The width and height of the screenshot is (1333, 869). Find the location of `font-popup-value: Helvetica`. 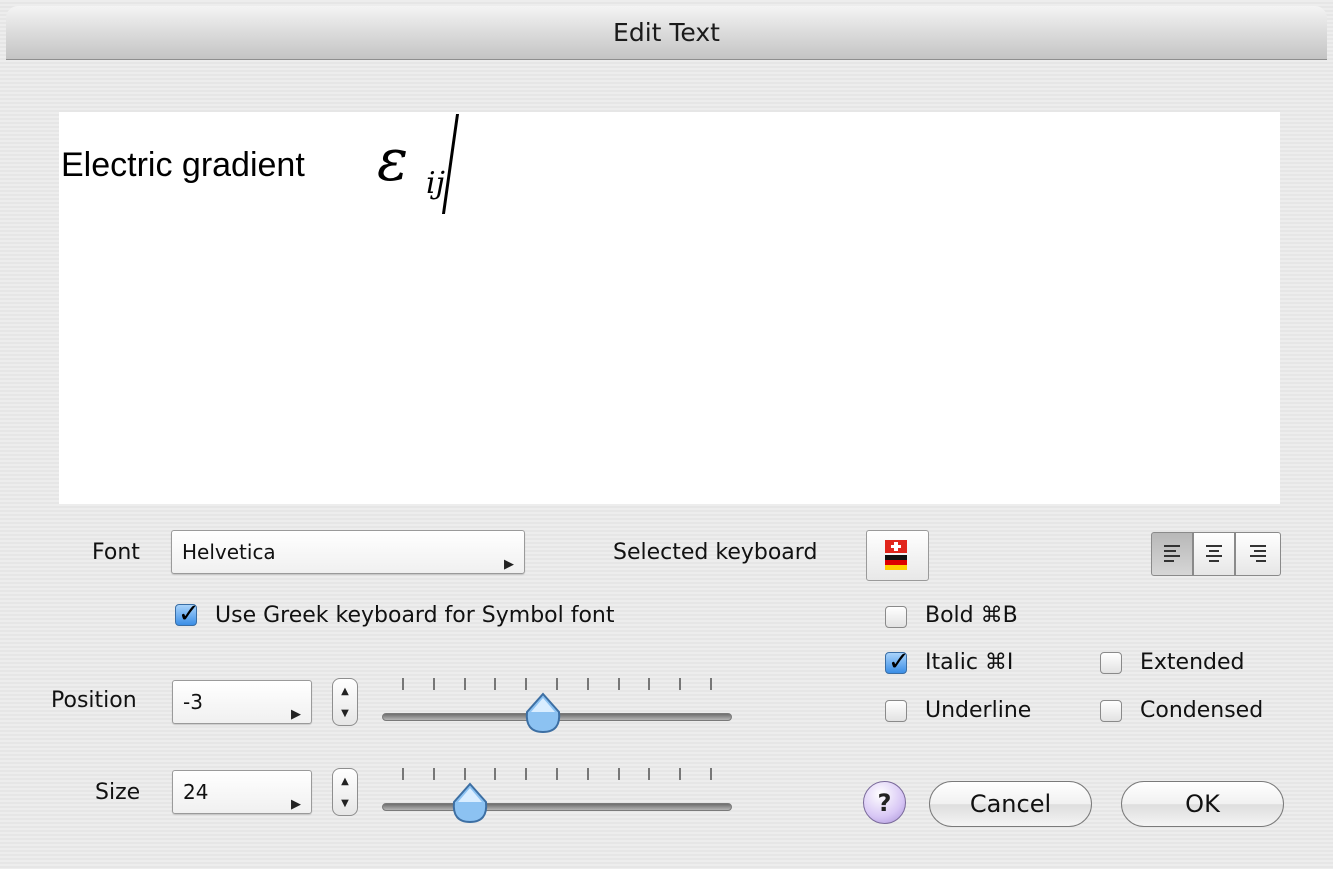

font-popup-value: Helvetica is located at coordinates (229, 552).